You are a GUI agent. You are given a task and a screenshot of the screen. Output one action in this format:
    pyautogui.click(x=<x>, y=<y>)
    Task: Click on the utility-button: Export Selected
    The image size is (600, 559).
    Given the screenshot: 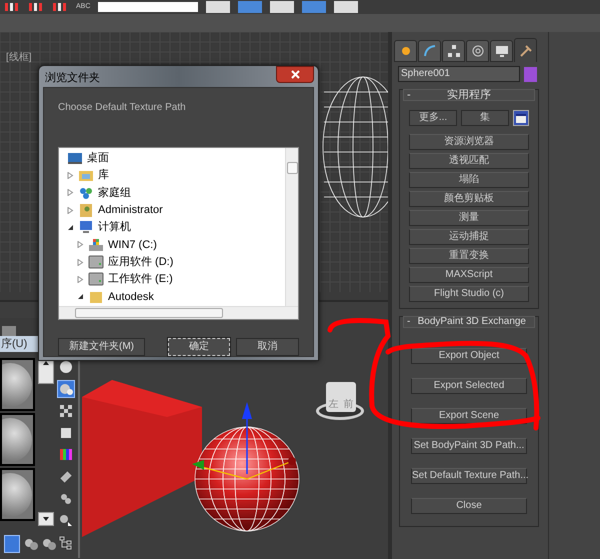 What is the action you would take?
    pyautogui.click(x=469, y=386)
    